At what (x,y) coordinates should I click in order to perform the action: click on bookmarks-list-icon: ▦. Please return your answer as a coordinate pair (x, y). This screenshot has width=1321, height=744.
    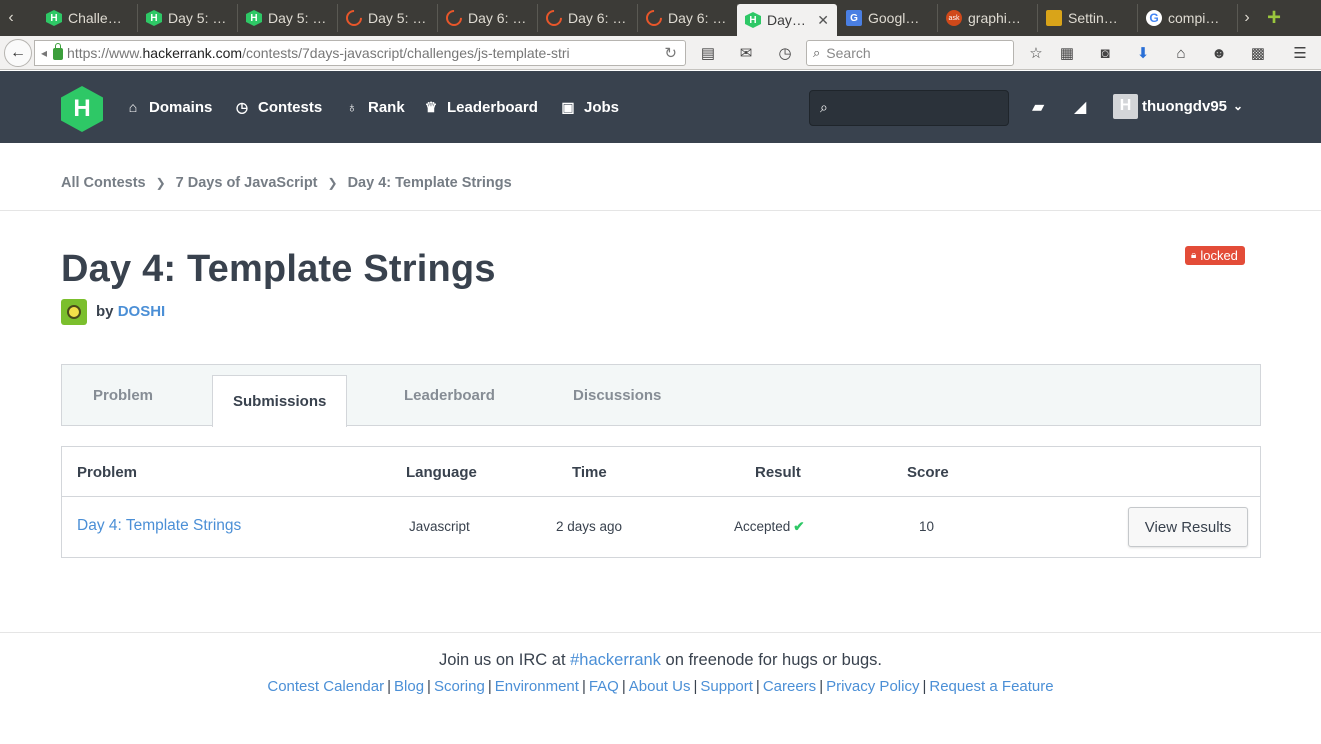
    Looking at the image, I should click on (1067, 53).